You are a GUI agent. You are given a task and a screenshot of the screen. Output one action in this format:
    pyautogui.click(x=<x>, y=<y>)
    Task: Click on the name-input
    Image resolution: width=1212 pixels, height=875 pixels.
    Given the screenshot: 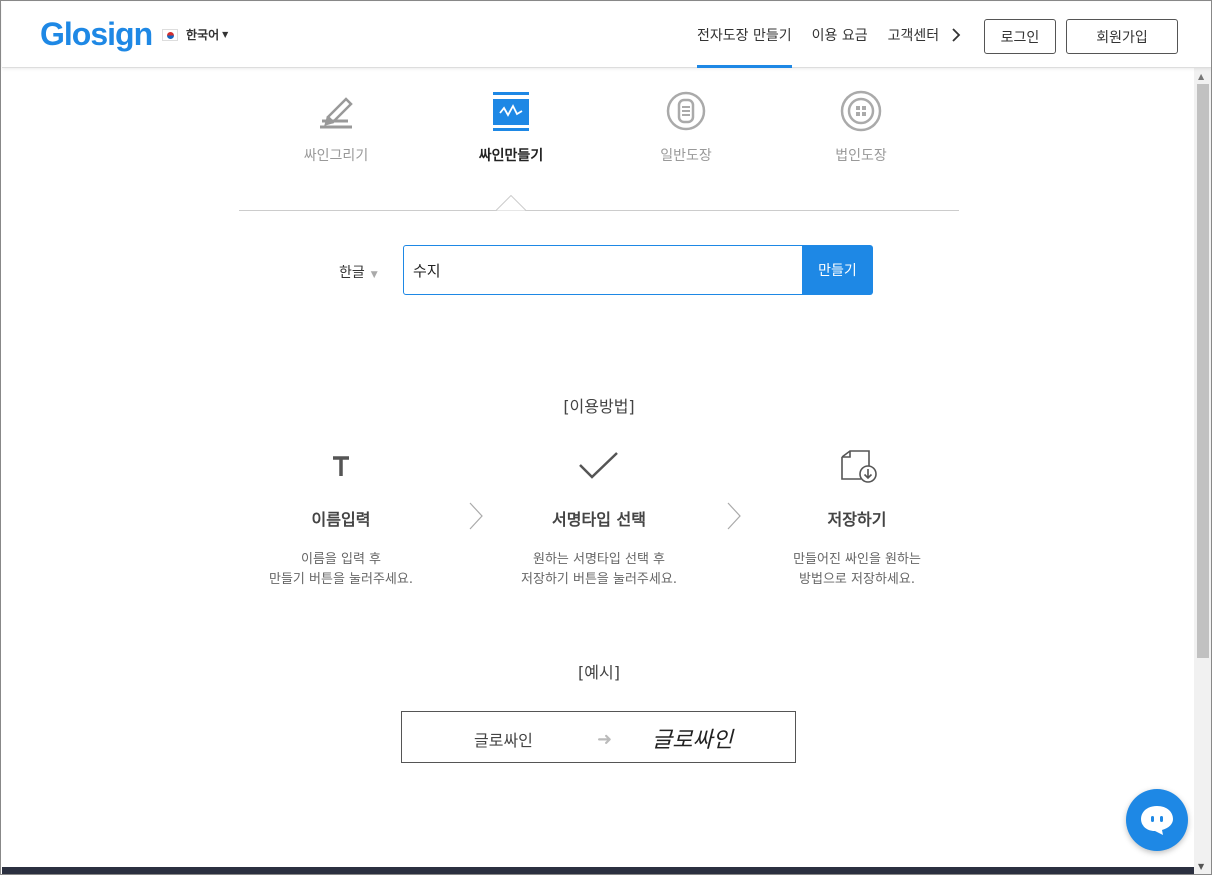 What is the action you would take?
    pyautogui.click(x=603, y=270)
    